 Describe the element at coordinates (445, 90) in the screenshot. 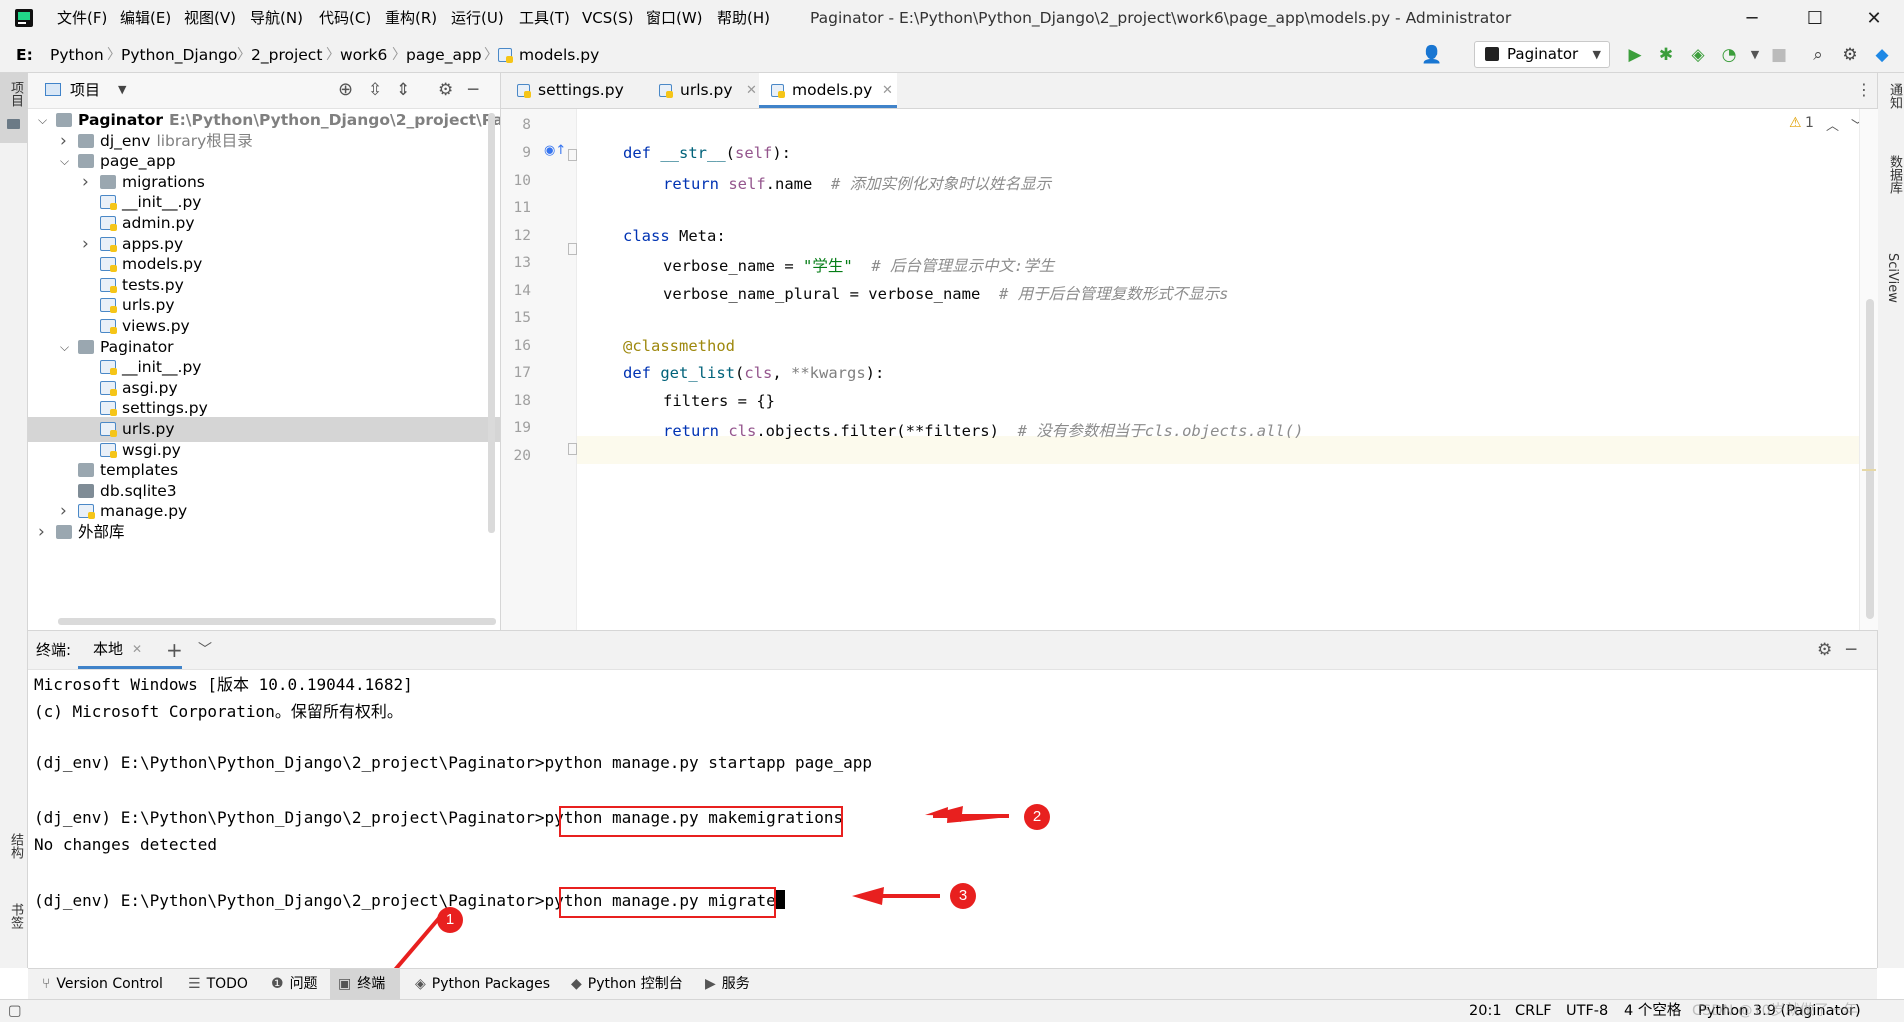

I see `gear-icon: ⚙` at that location.